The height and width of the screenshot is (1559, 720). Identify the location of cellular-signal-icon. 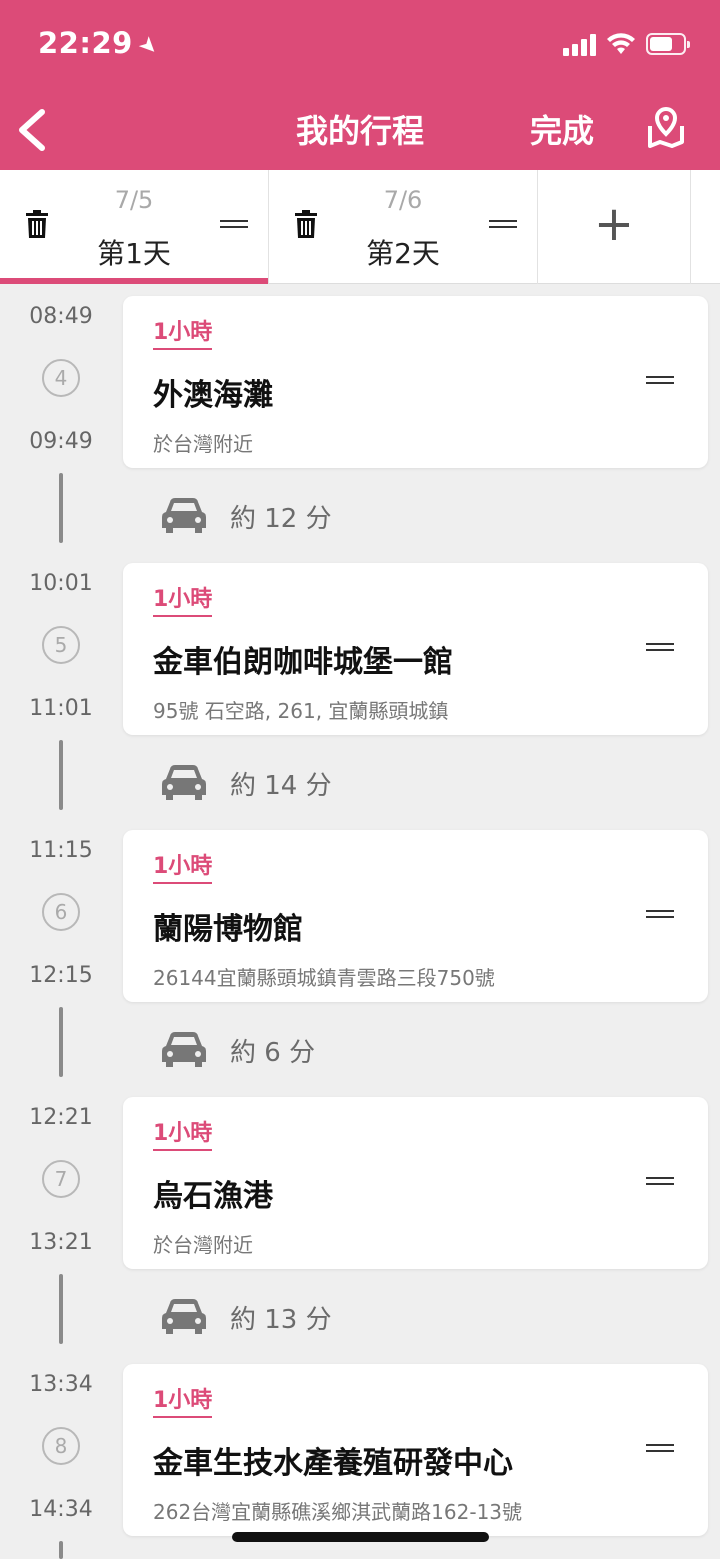
(581, 45).